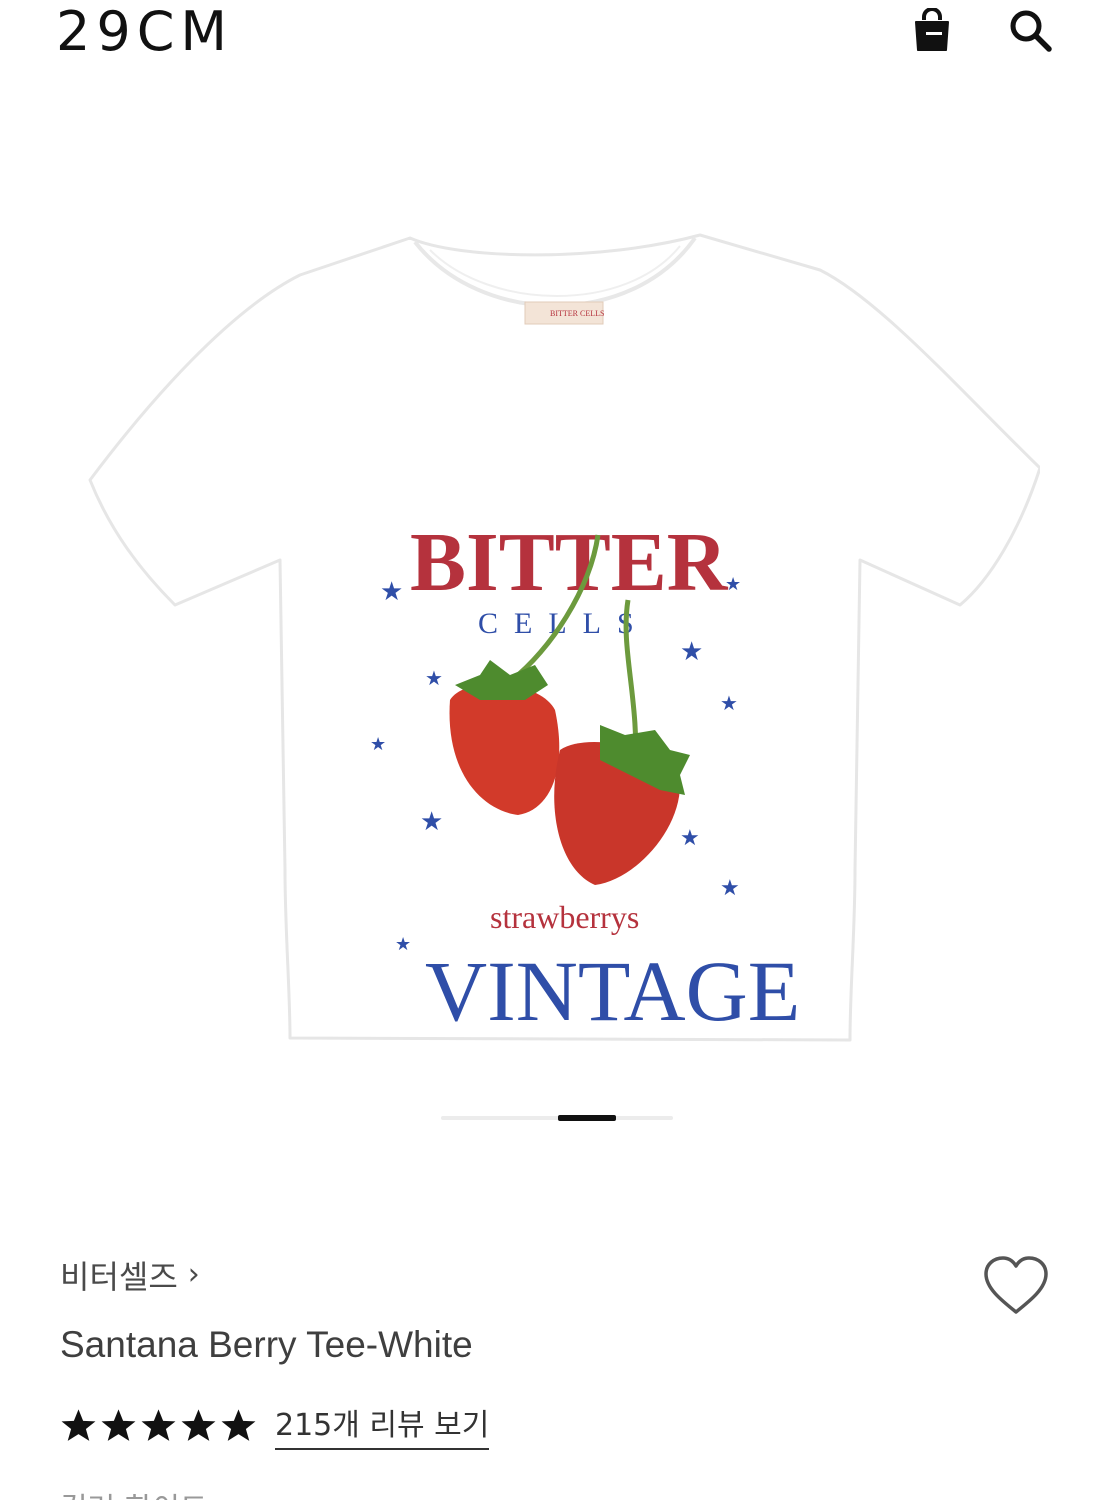 This screenshot has width=1113, height=1500. I want to click on shopping-bag-icon, so click(932, 29).